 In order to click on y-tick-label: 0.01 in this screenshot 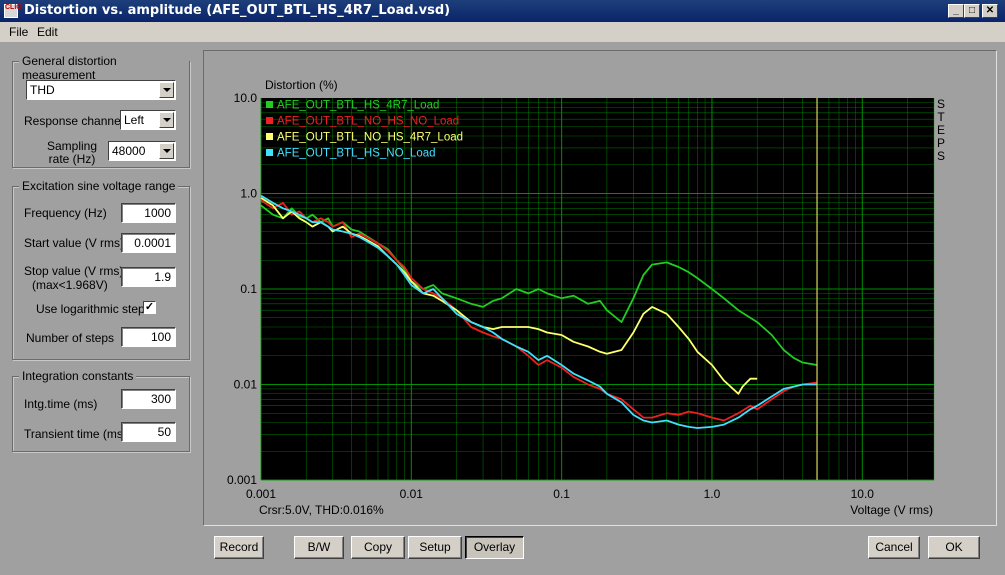, I will do `click(246, 385)`.